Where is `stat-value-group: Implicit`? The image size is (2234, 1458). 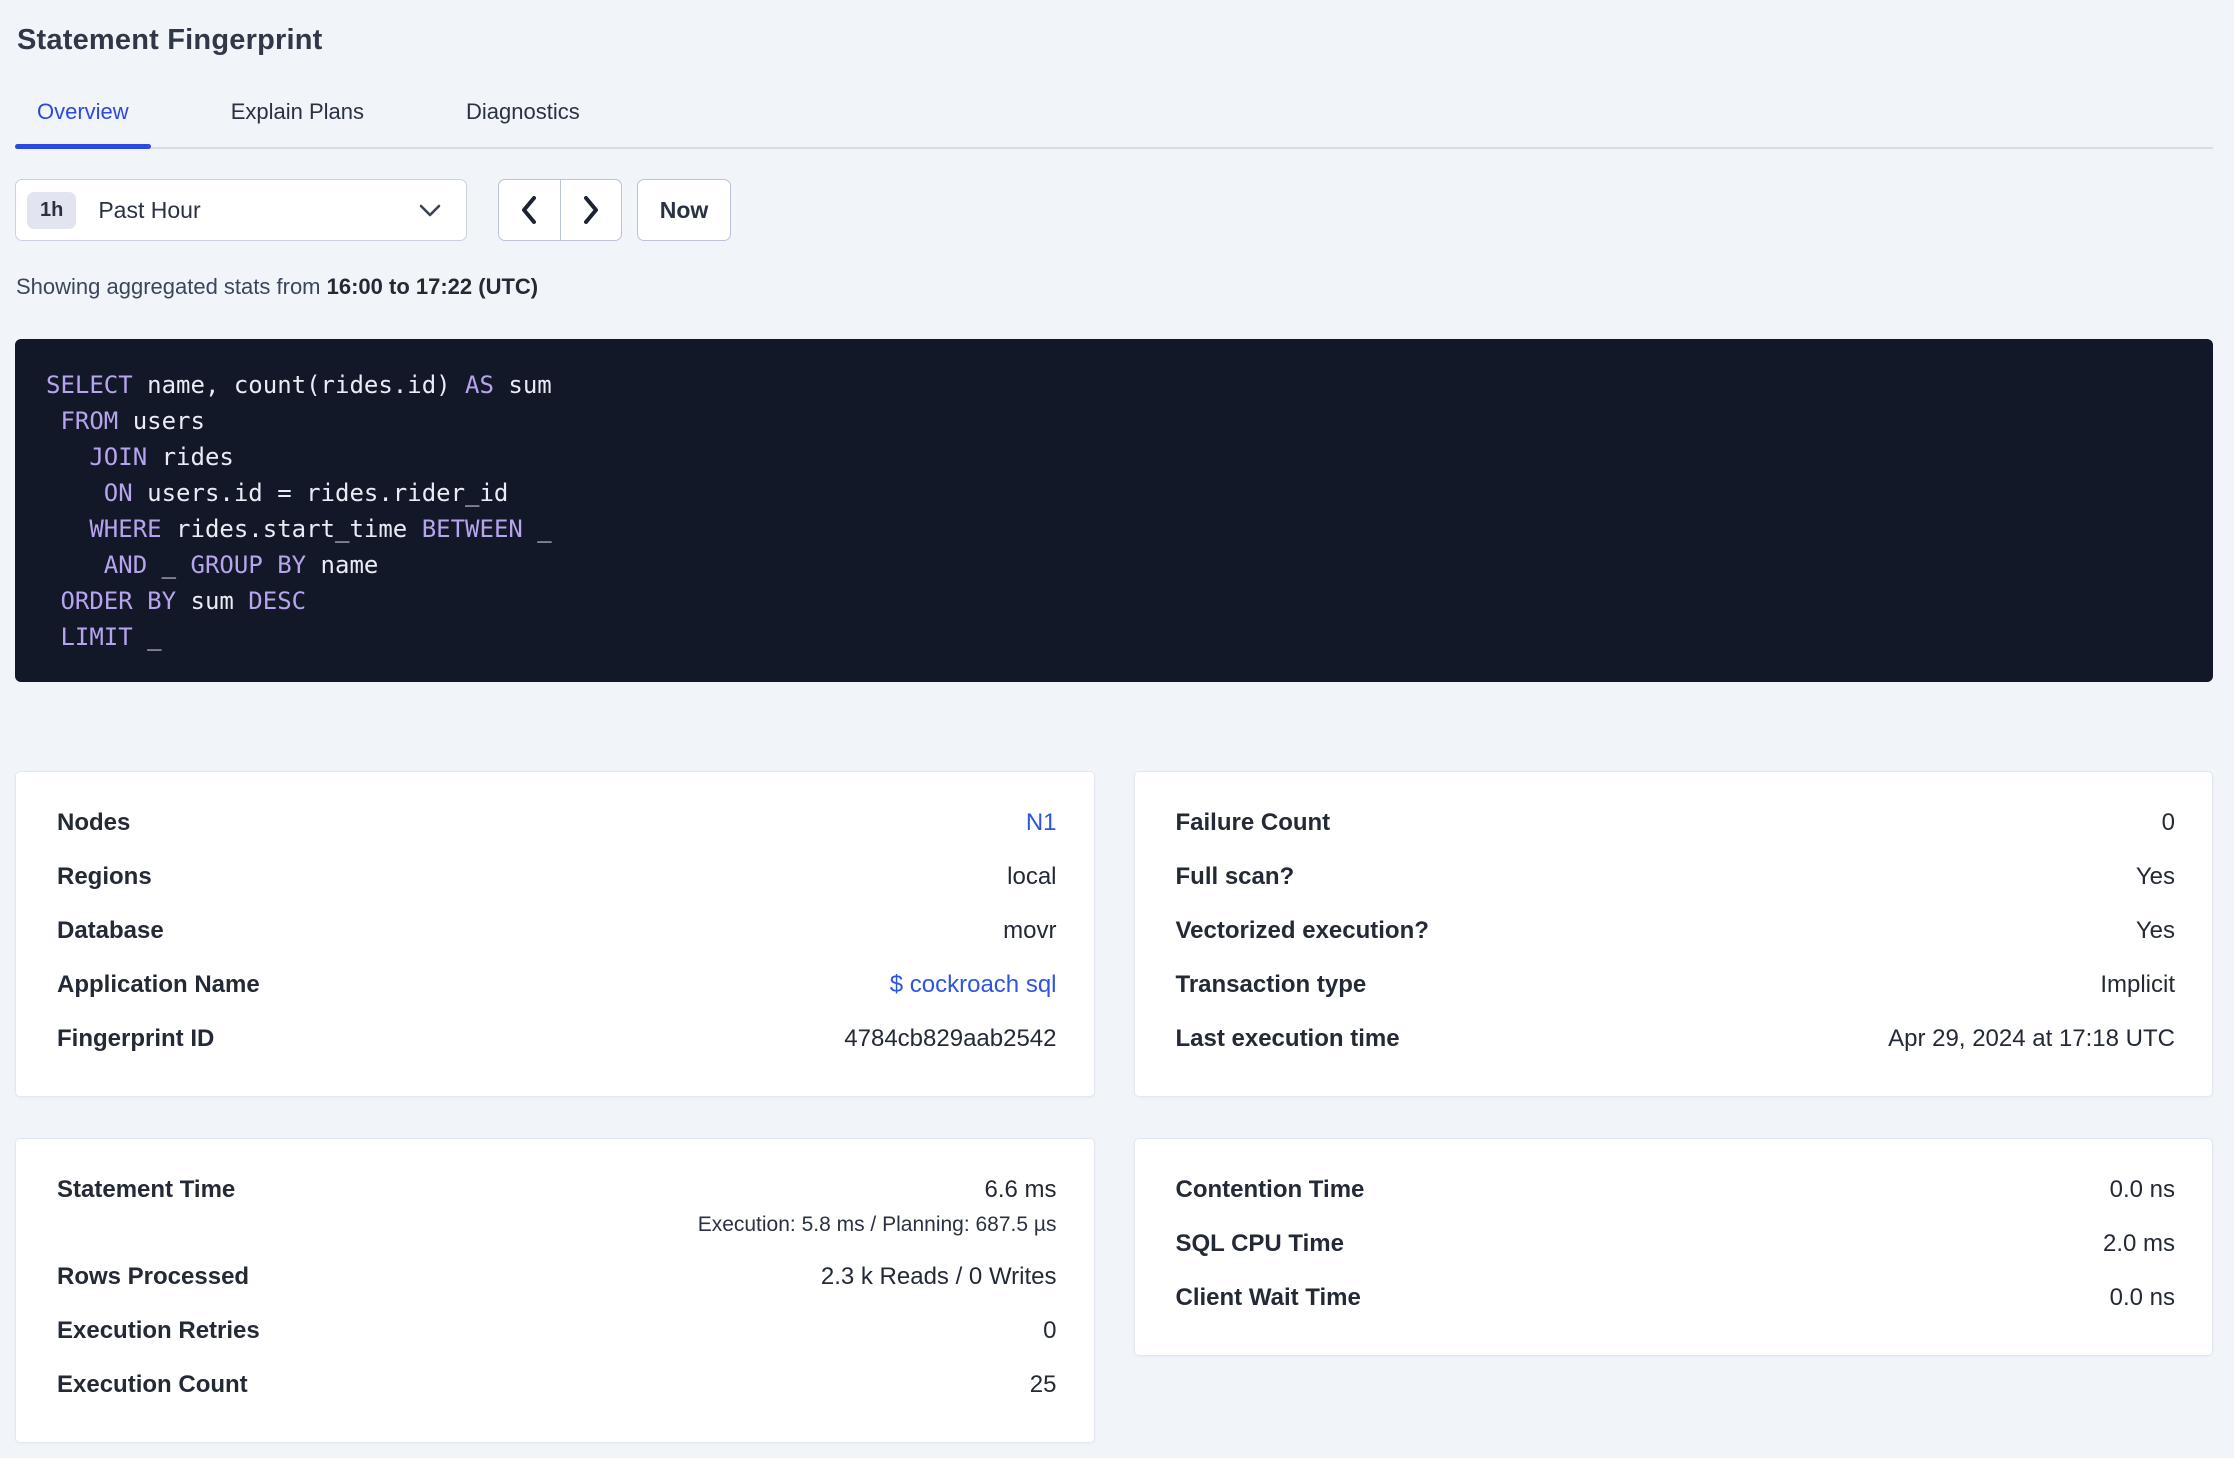
stat-value-group: Implicit is located at coordinates (2137, 985).